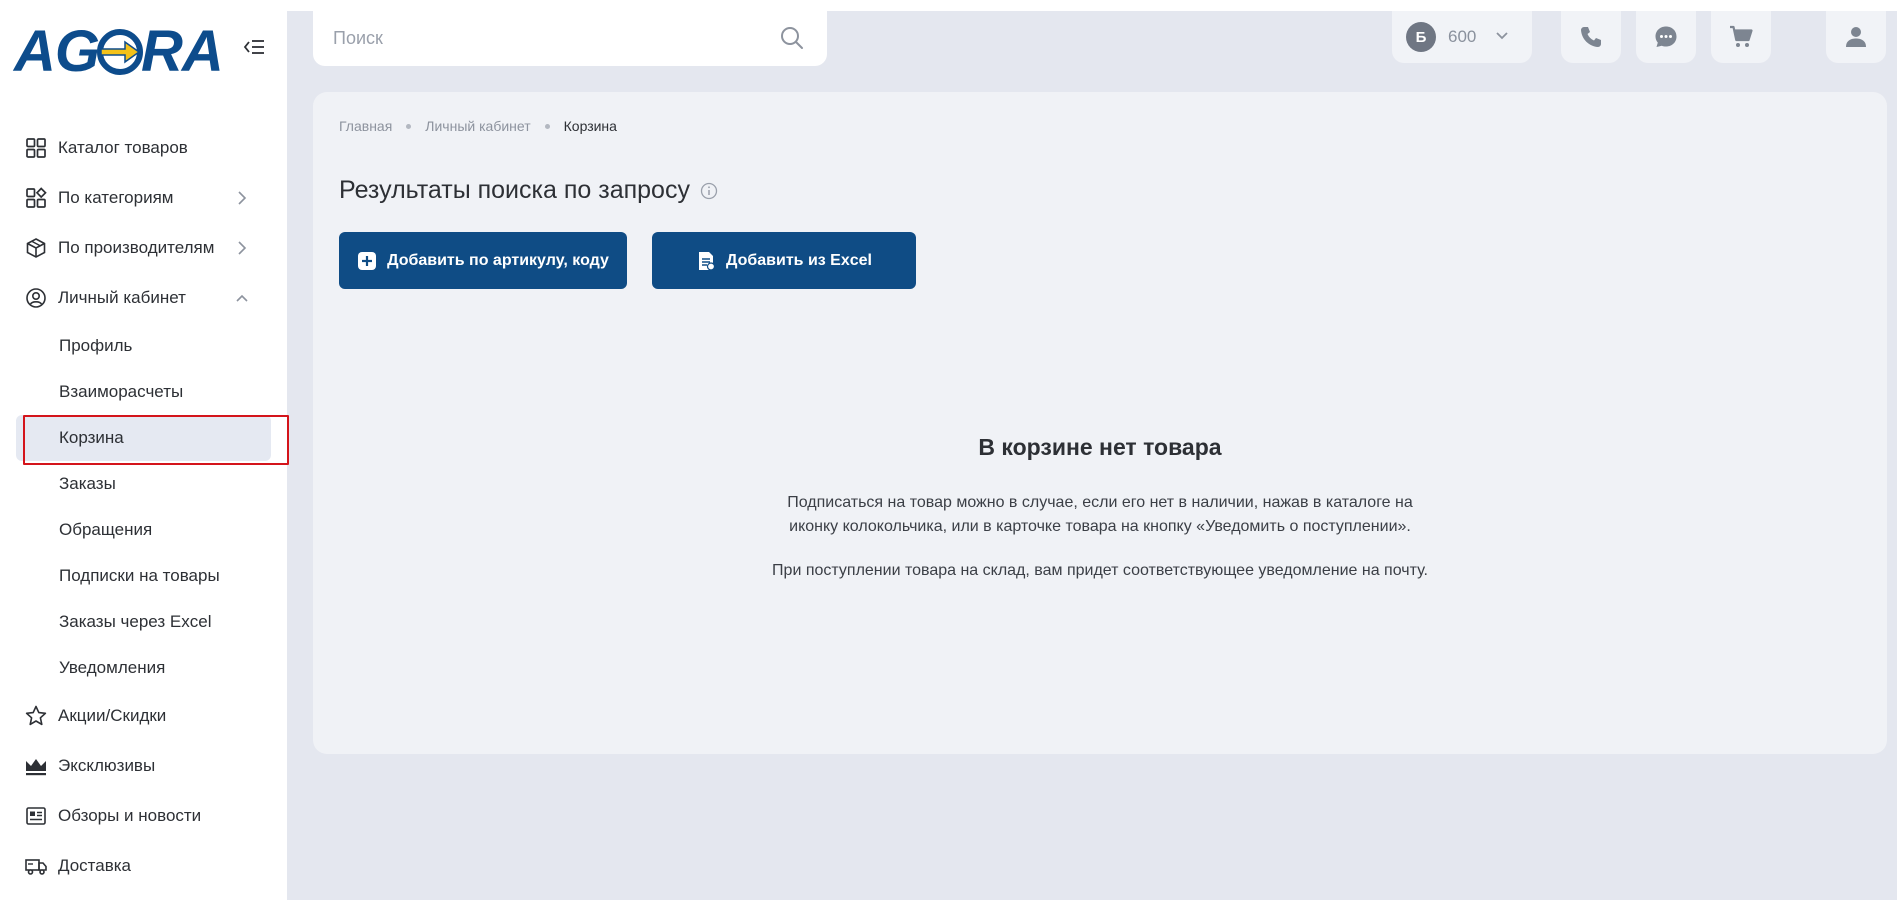 This screenshot has width=1897, height=900. I want to click on add-by-code-button: Добавить по артикулу, коду, so click(483, 260).